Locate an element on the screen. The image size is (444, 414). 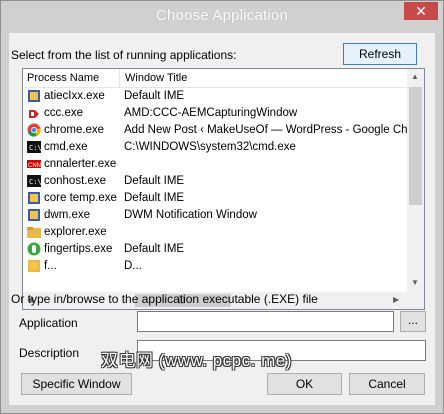
process-name: conhost.exe is located at coordinates (75, 181).